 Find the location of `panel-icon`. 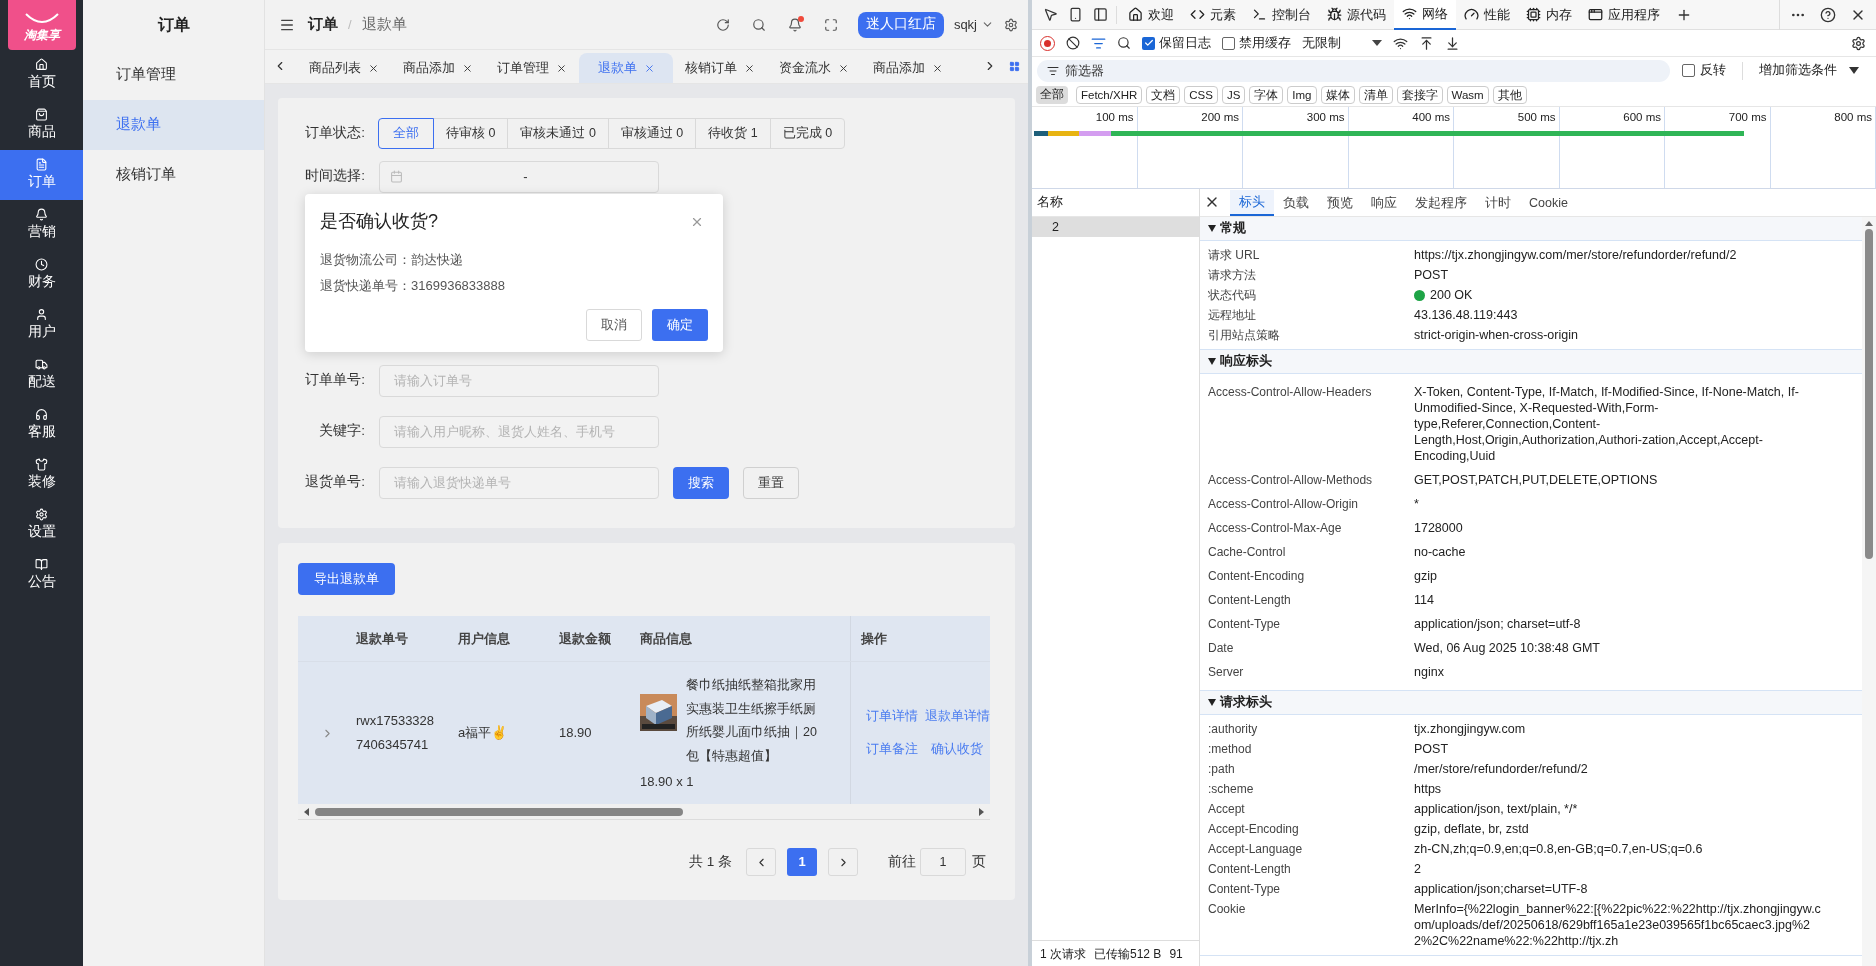

panel-icon is located at coordinates (1100, 14).